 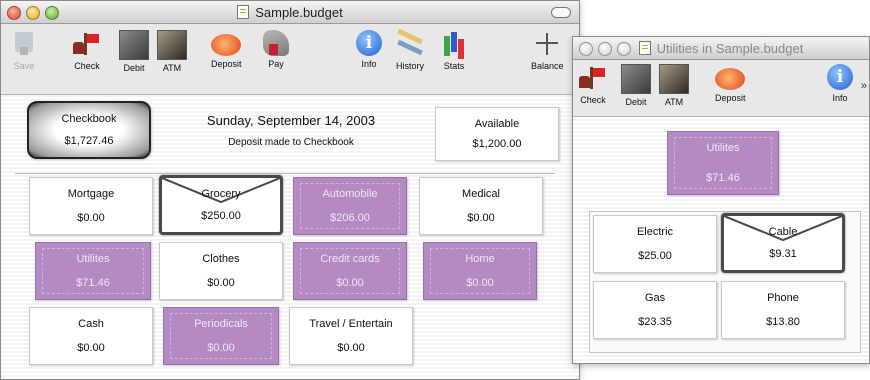 I want to click on check-label: Check, so click(x=87, y=66).